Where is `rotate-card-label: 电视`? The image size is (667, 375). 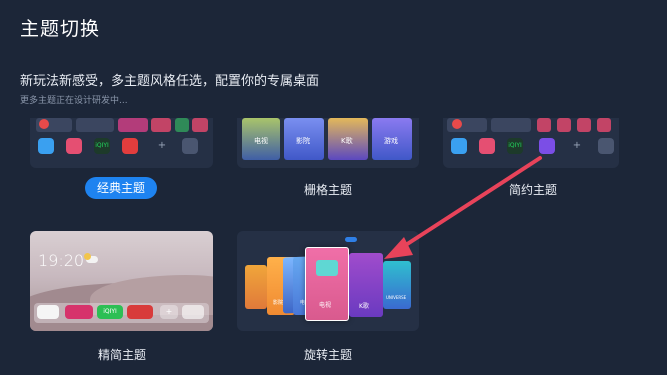
rotate-card-label: 电视 is located at coordinates (325, 305).